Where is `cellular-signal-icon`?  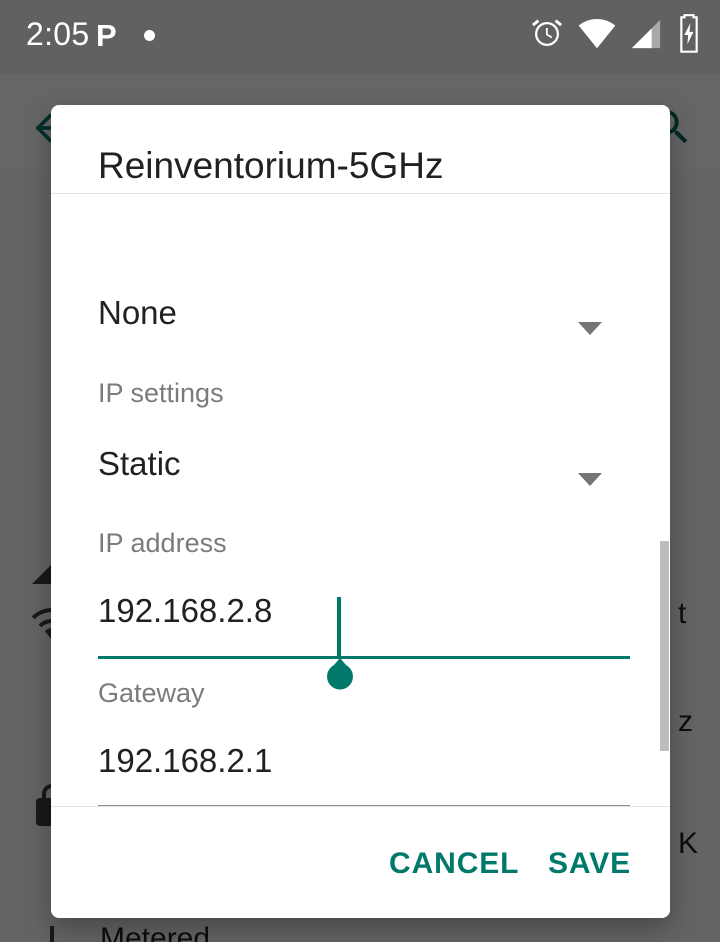 cellular-signal-icon is located at coordinates (646, 36).